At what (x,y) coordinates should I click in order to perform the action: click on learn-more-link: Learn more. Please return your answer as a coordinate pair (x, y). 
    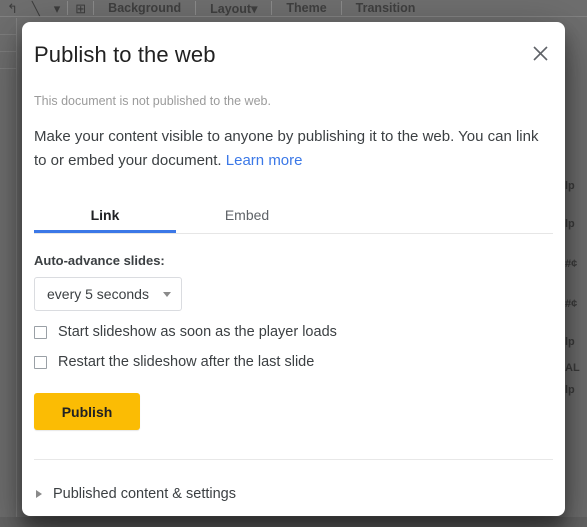
    Looking at the image, I should click on (264, 160).